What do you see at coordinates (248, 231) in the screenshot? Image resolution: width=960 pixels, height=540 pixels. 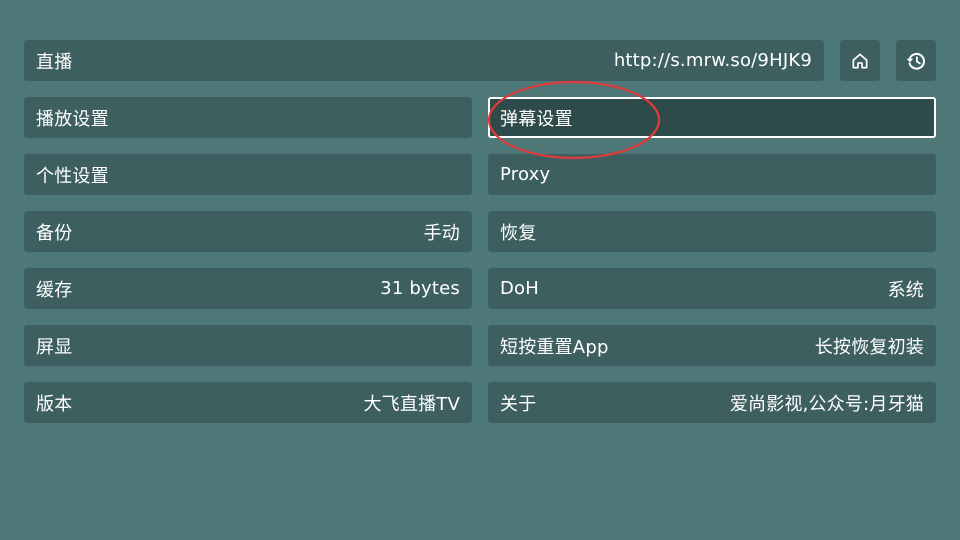 I see `setting-item-backup: 备份 手动` at bounding box center [248, 231].